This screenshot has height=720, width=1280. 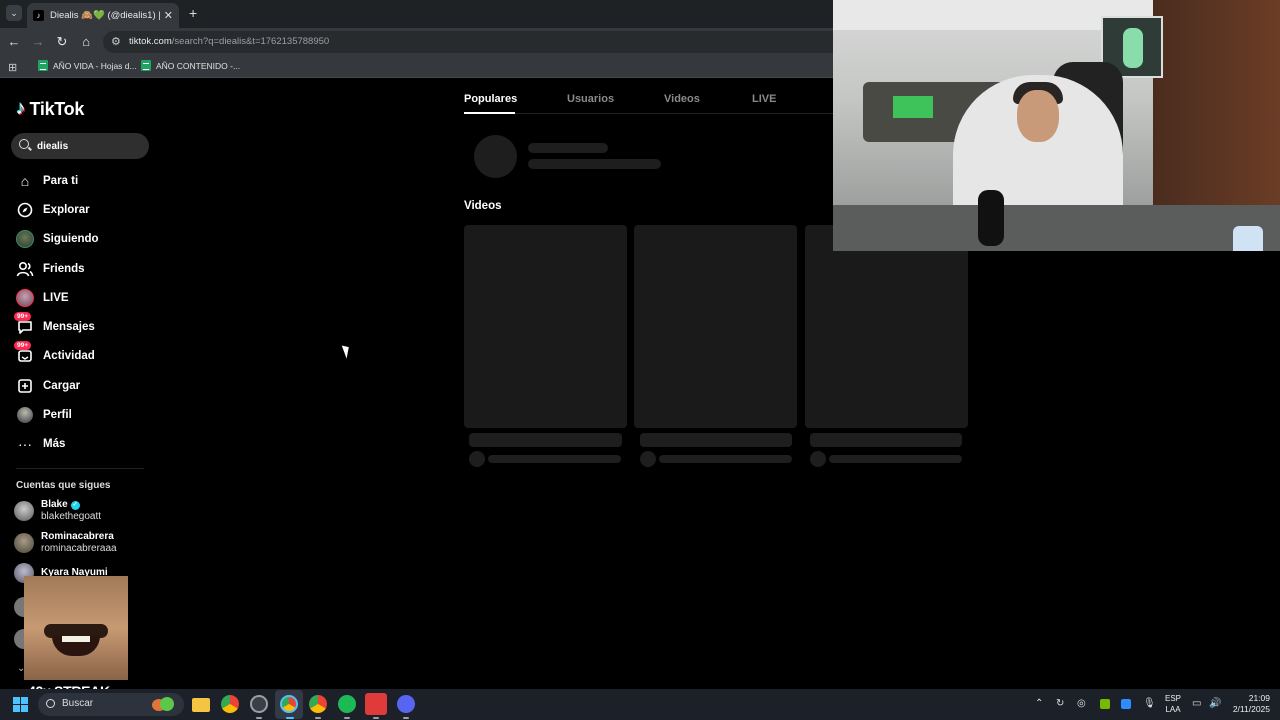 I want to click on tiktok-note-icon: ♪, so click(x=21, y=108).